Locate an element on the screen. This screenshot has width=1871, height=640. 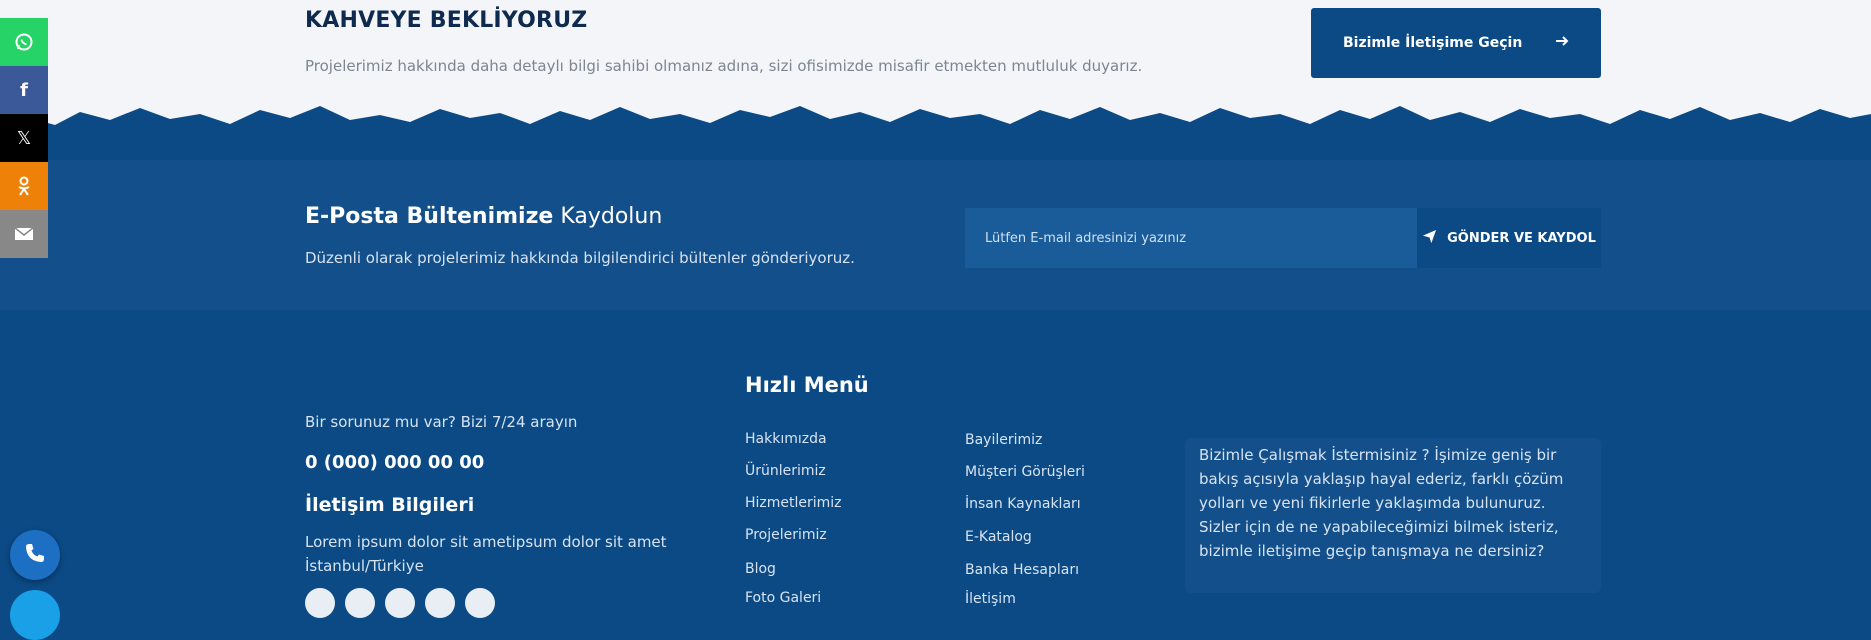
menu-link-ecatalog: E-Katalog is located at coordinates (998, 537).